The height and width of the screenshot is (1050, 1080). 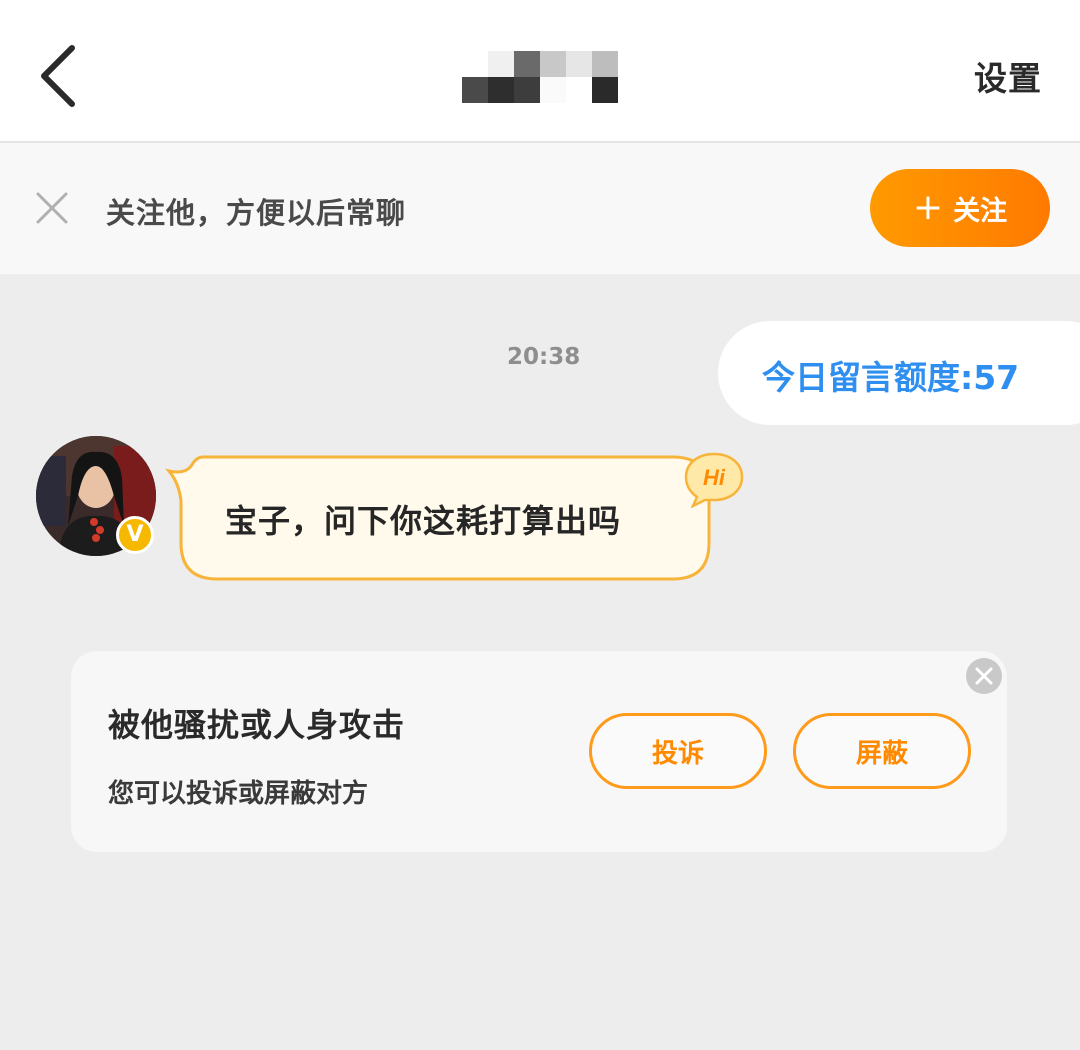 I want to click on report-title: 被他骚扰或人身攻击, so click(x=257, y=725).